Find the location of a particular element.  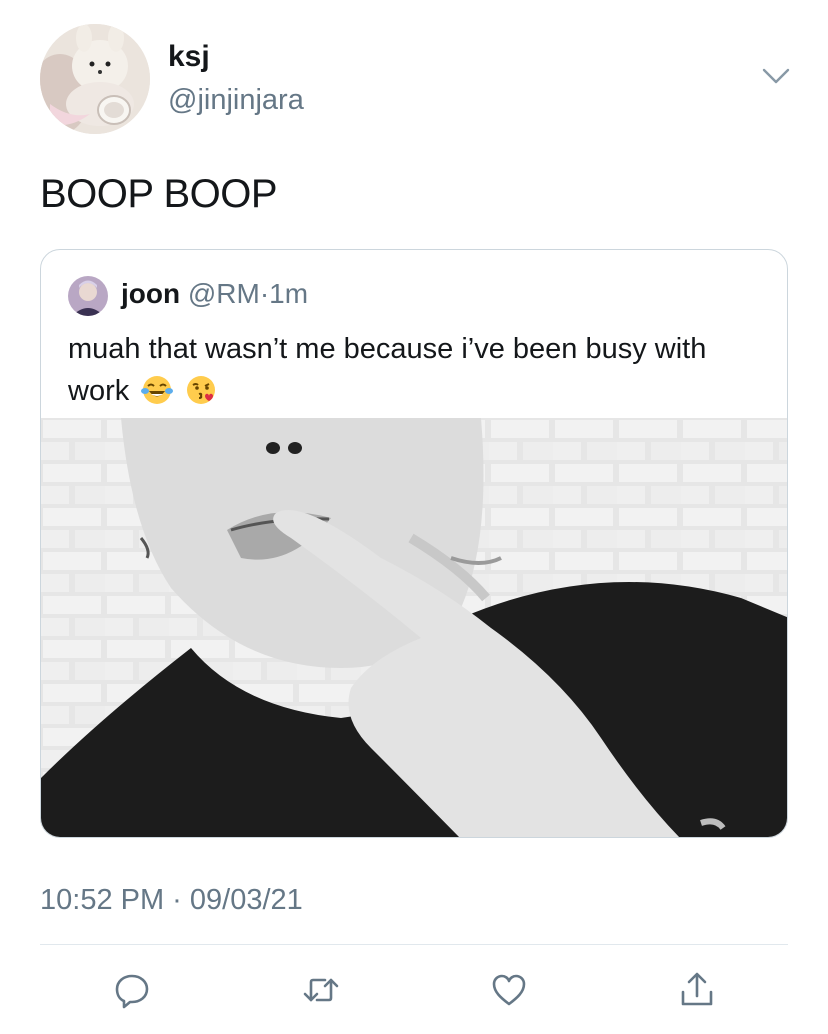

author-avatar is located at coordinates (95, 79).